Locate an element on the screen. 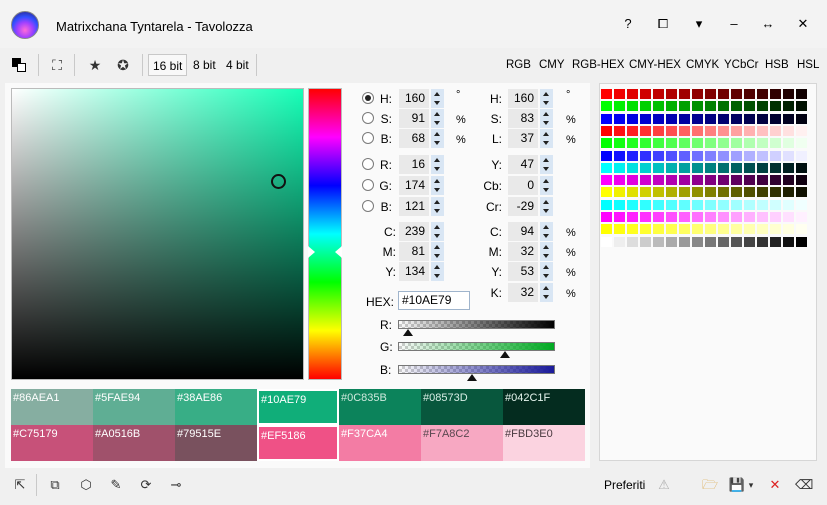 The image size is (827, 505). color-swatch: #79515E is located at coordinates (216, 443).